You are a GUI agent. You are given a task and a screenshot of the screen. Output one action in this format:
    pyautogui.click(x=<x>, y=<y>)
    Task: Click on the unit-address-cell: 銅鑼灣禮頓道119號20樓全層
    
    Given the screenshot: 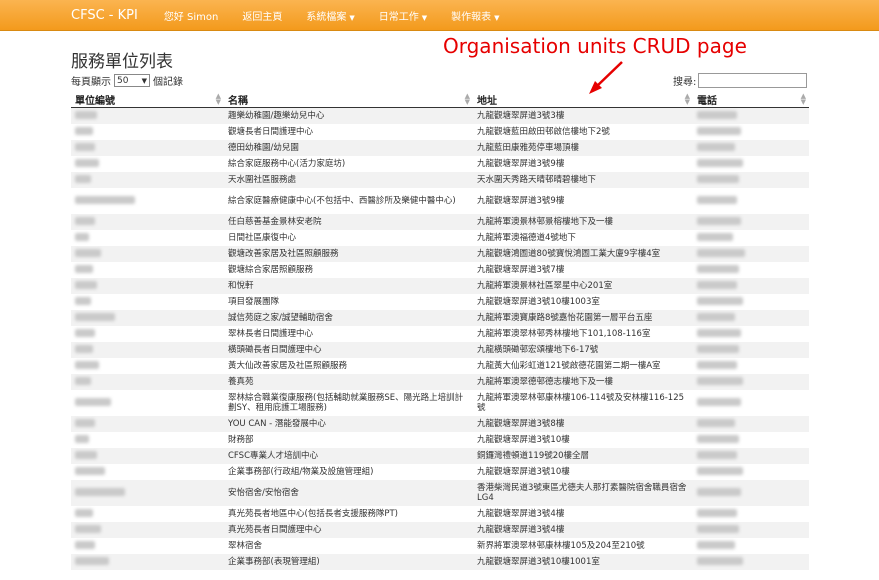 What is the action you would take?
    pyautogui.click(x=583, y=455)
    